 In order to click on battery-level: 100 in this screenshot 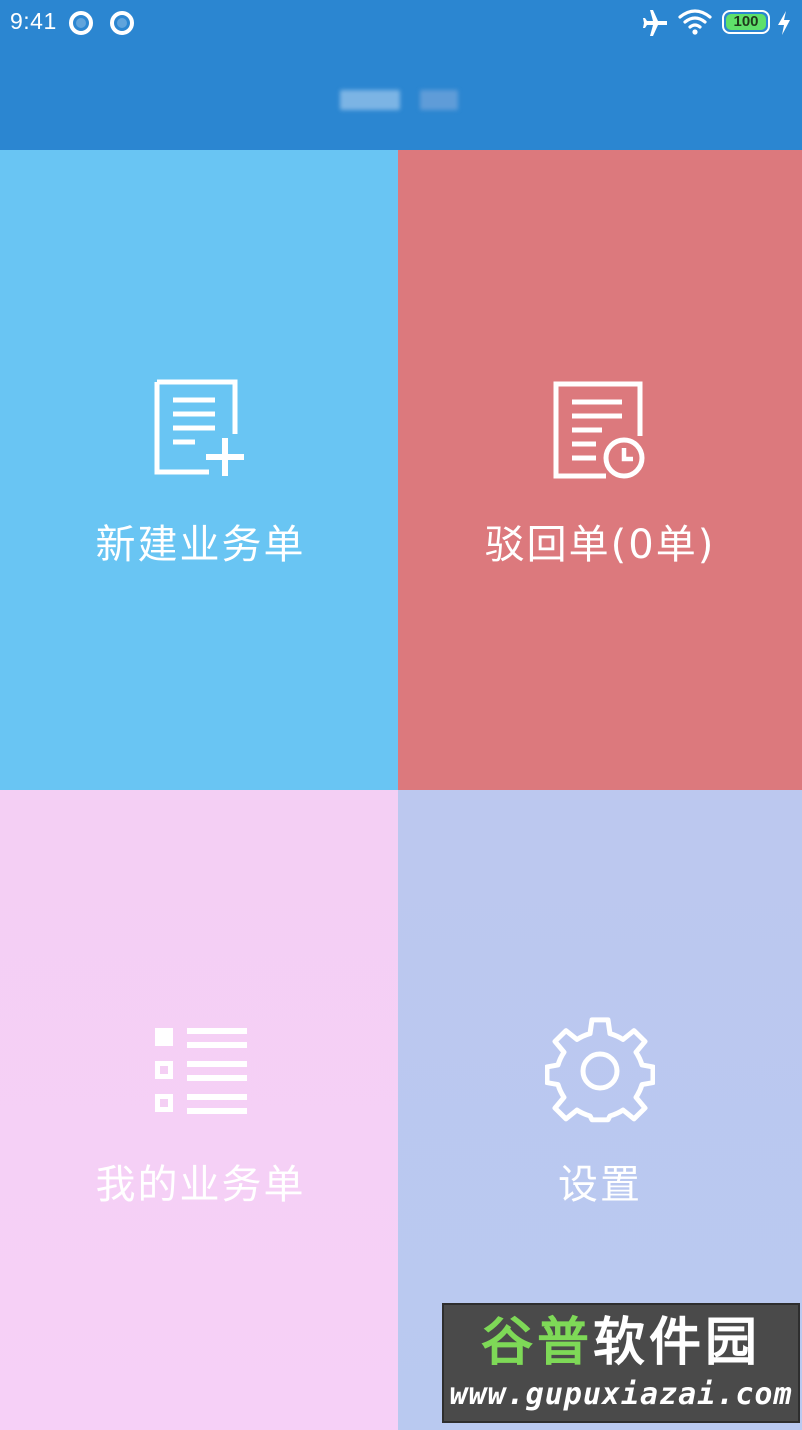, I will do `click(746, 21)`.